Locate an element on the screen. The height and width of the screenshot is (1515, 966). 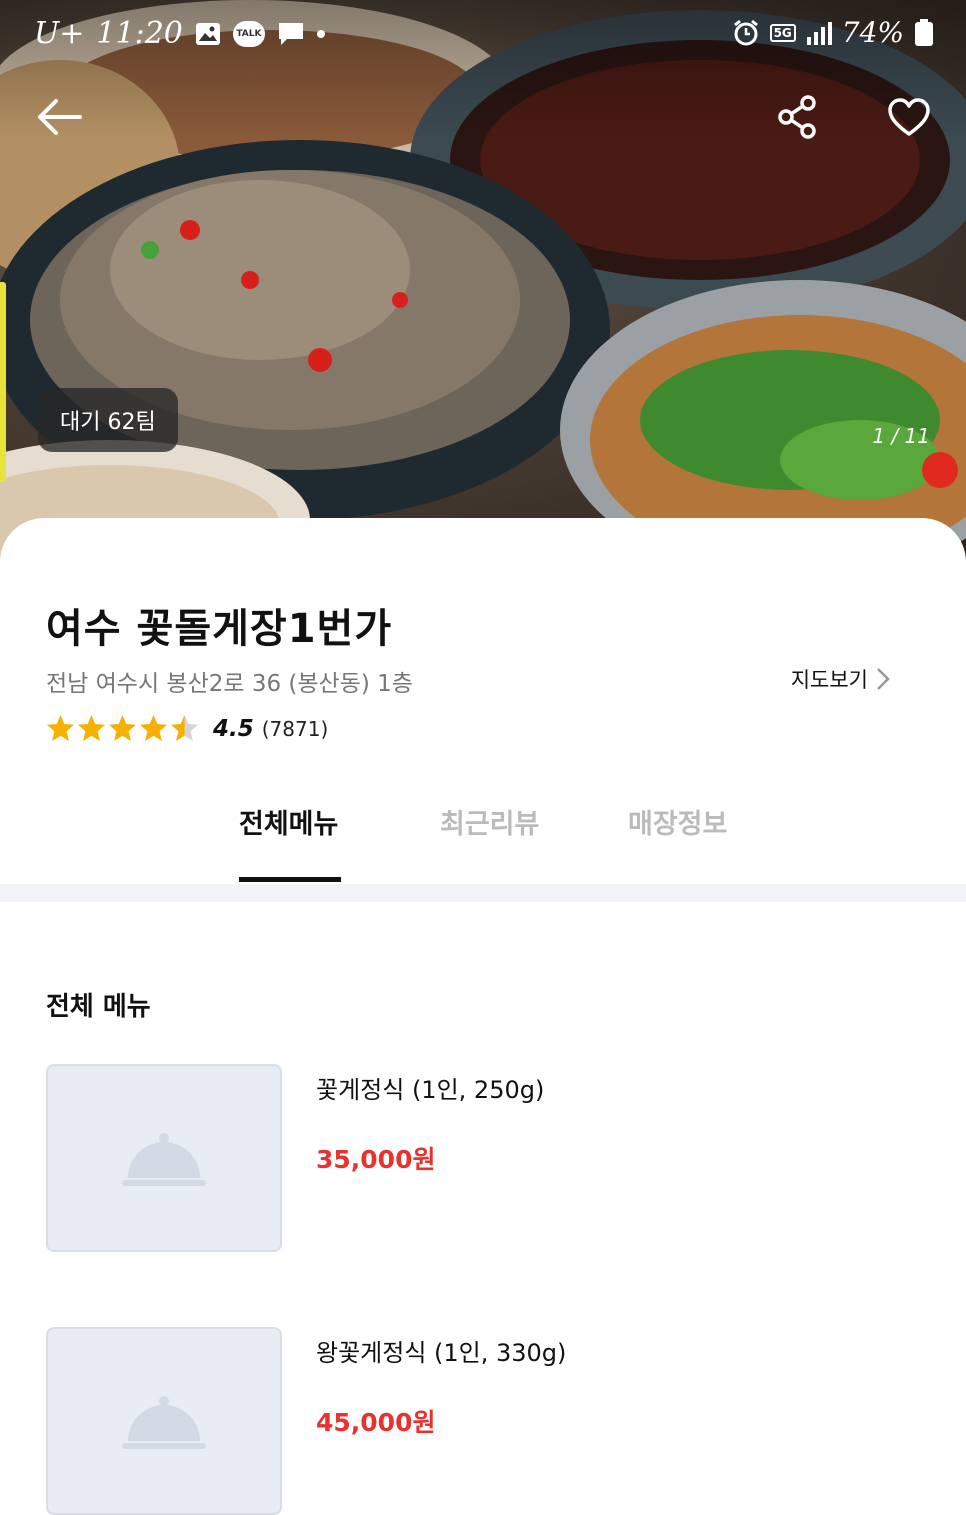
store-name: 여수 꽃돌게장1번가 is located at coordinates (219, 629).